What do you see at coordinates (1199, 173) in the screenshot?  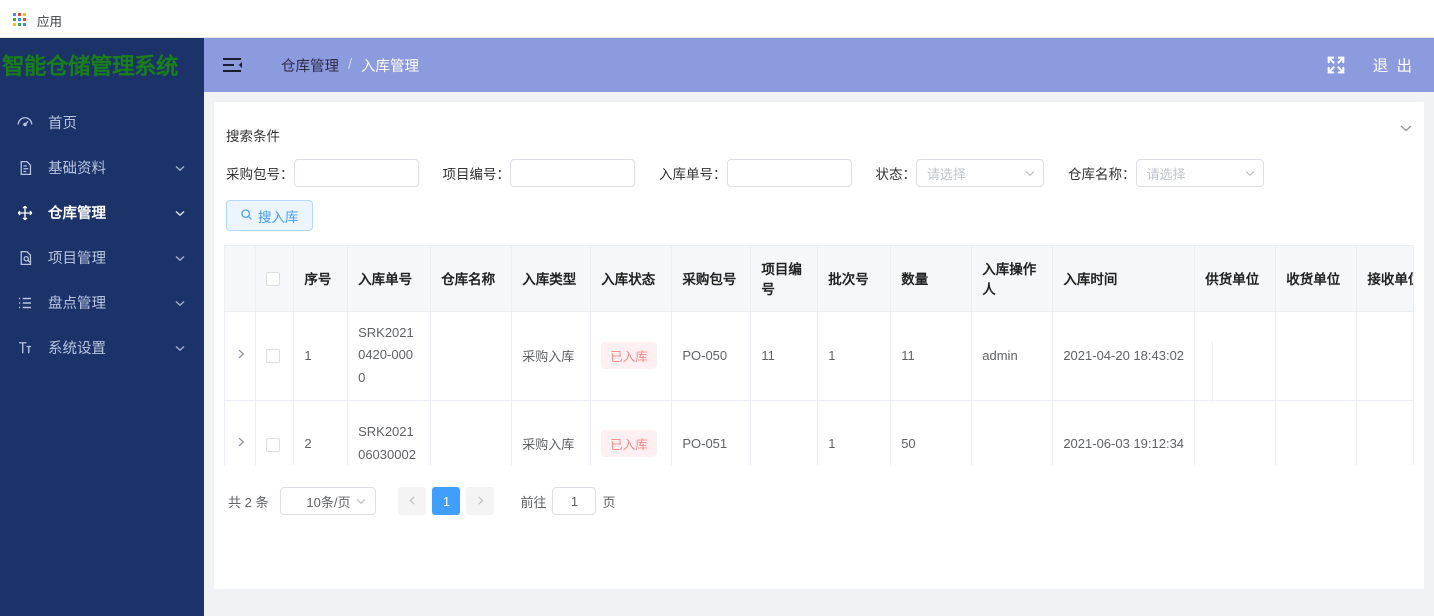 I see `warehouse-name-select: 请选择` at bounding box center [1199, 173].